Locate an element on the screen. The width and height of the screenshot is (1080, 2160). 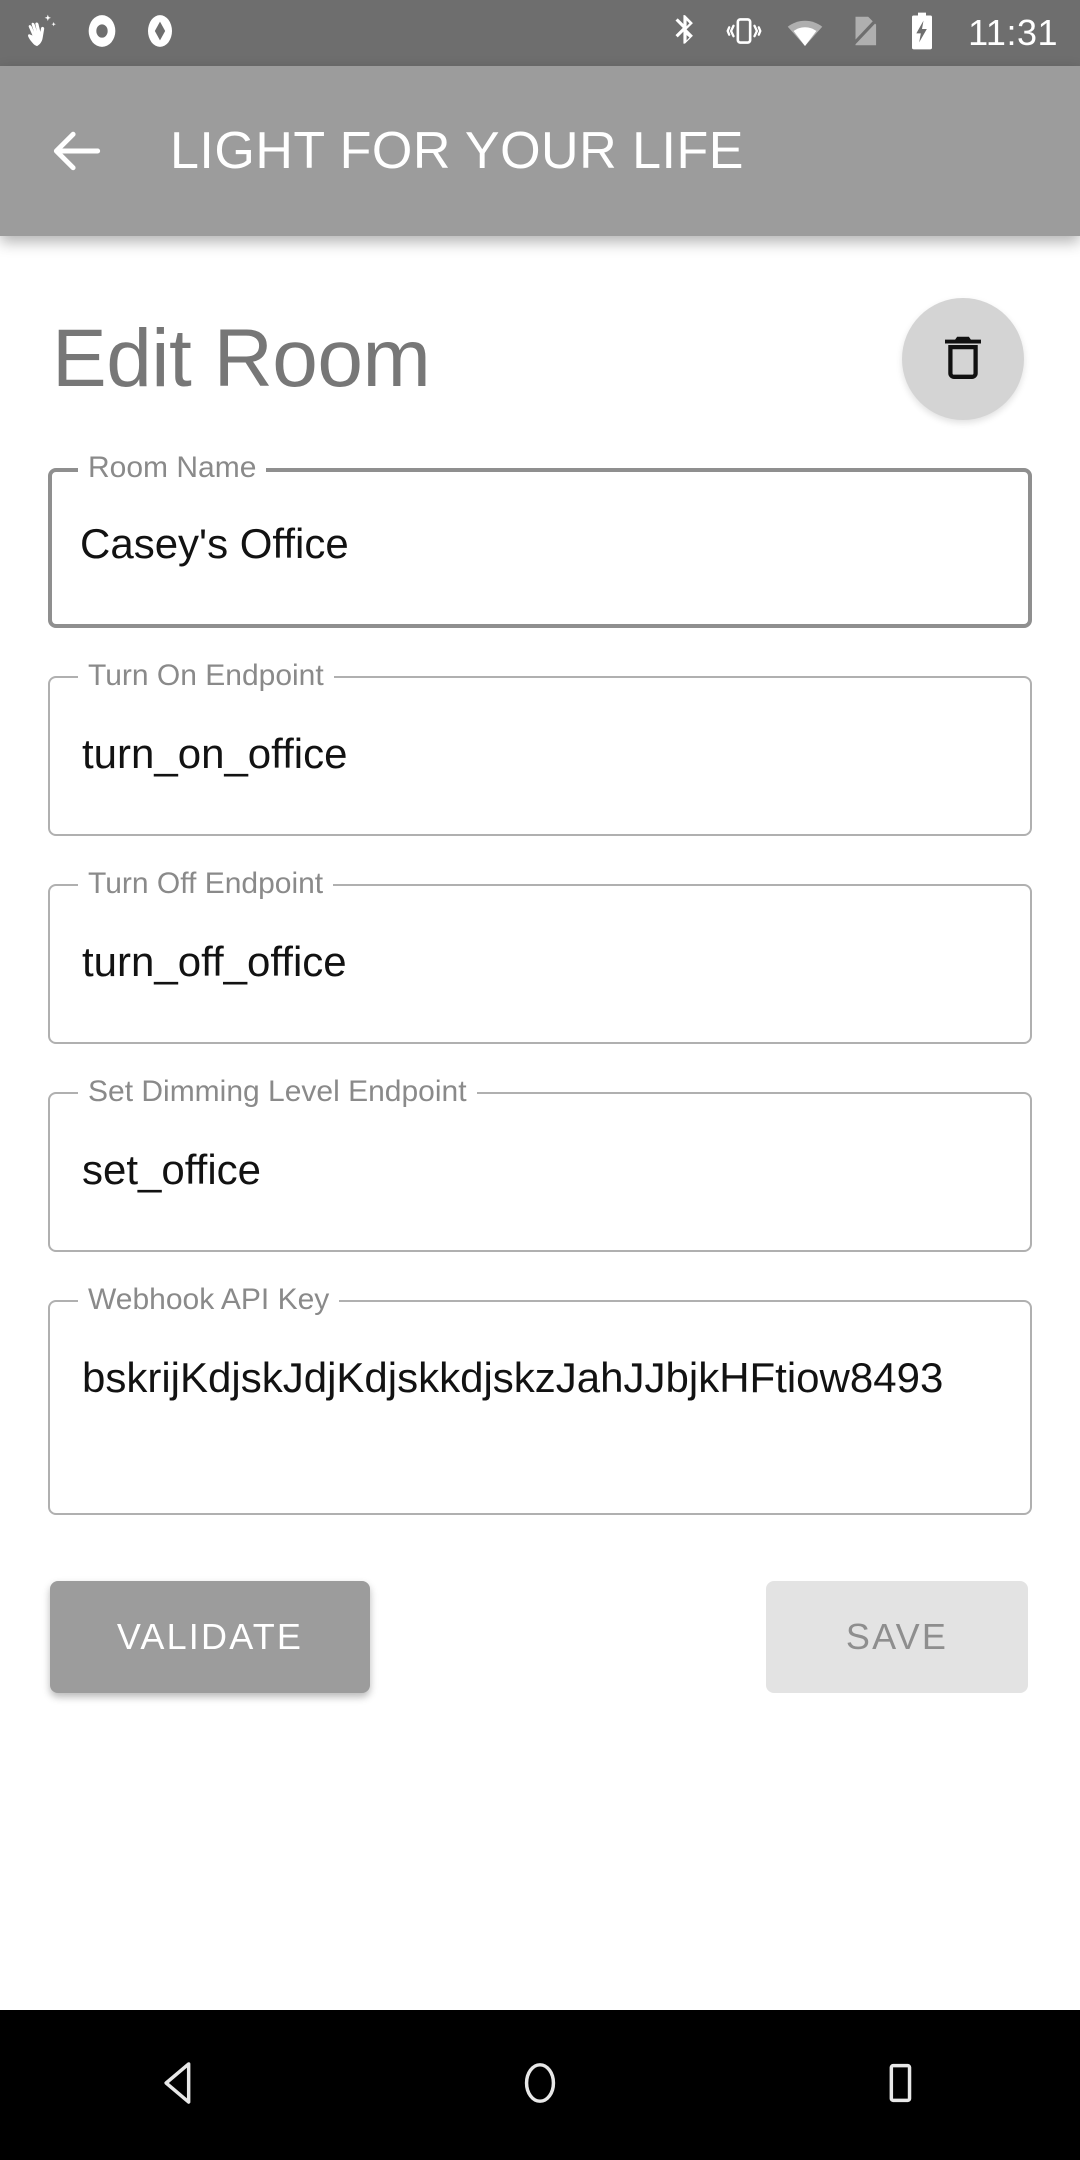
field-room-name: Room Name Casey's Office is located at coordinates (540, 540).